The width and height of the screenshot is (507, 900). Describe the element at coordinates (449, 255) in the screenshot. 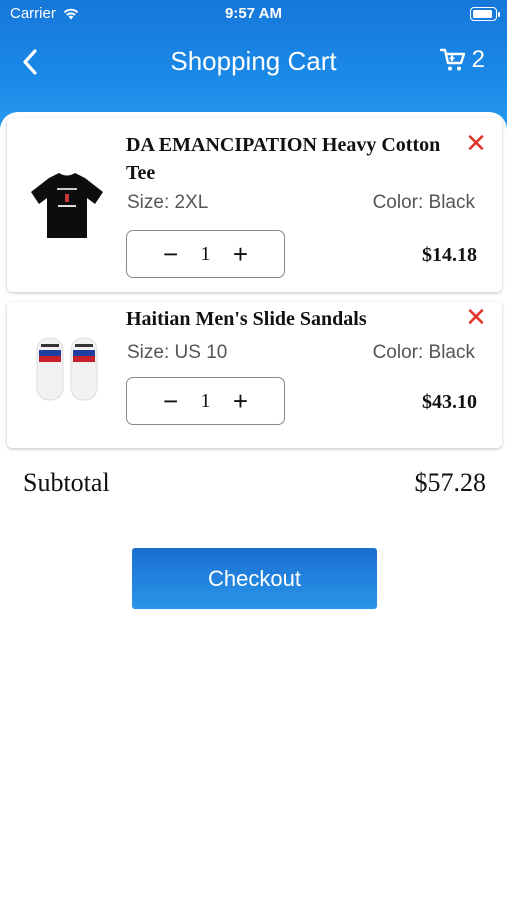

I see `product-price: $14.18` at that location.